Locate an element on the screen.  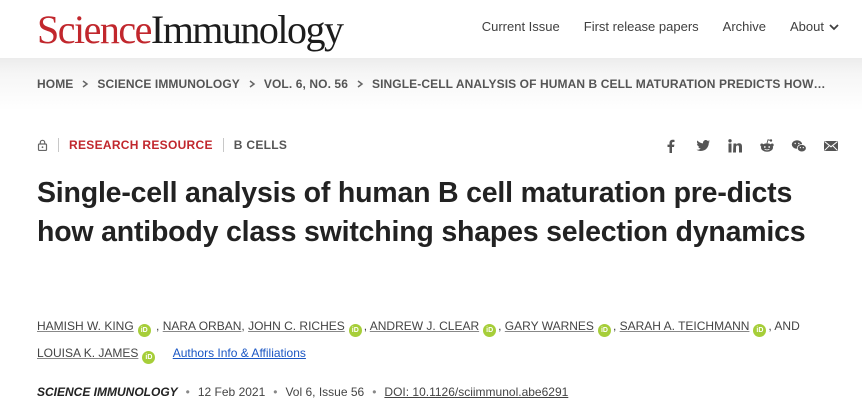
article-meta: RESEARCH RESOURCE B CELLS is located at coordinates (162, 145).